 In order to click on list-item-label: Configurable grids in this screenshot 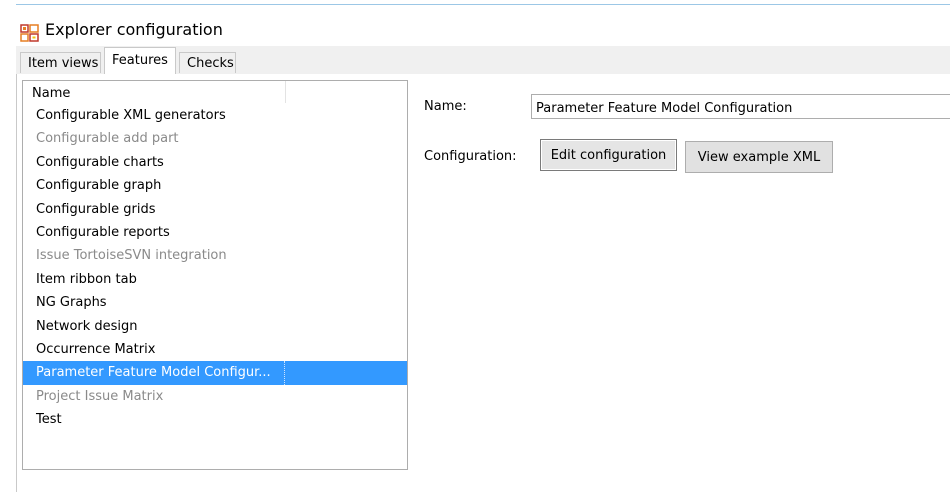, I will do `click(96, 209)`.